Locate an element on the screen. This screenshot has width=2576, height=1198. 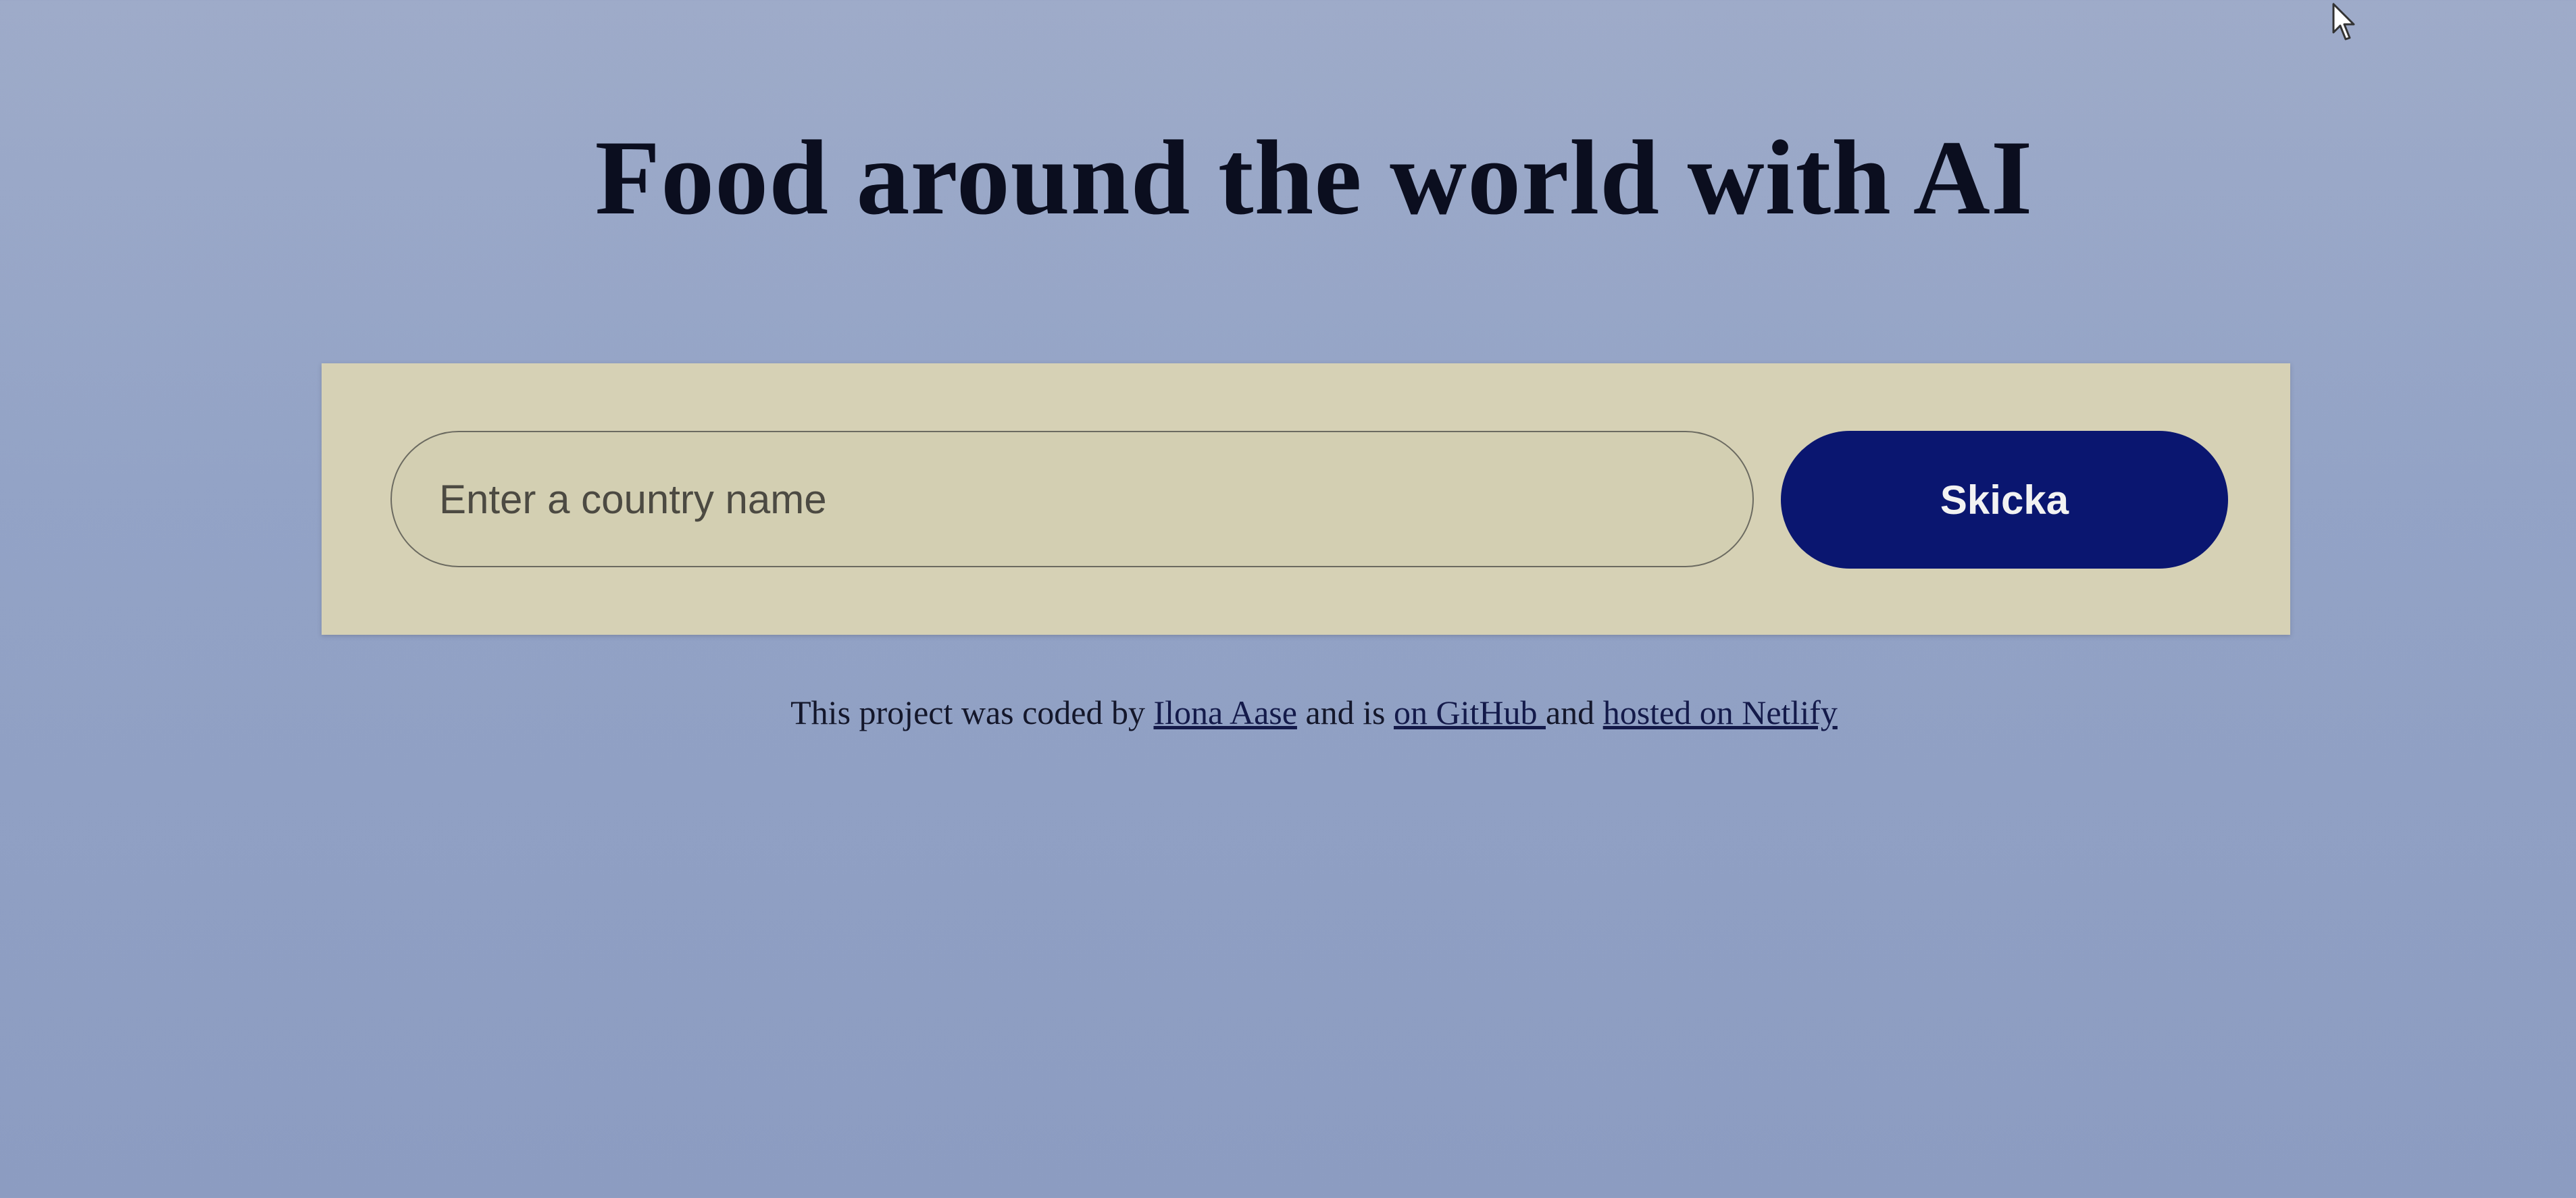
page-title: Food around the world with AI is located at coordinates (1314, 178).